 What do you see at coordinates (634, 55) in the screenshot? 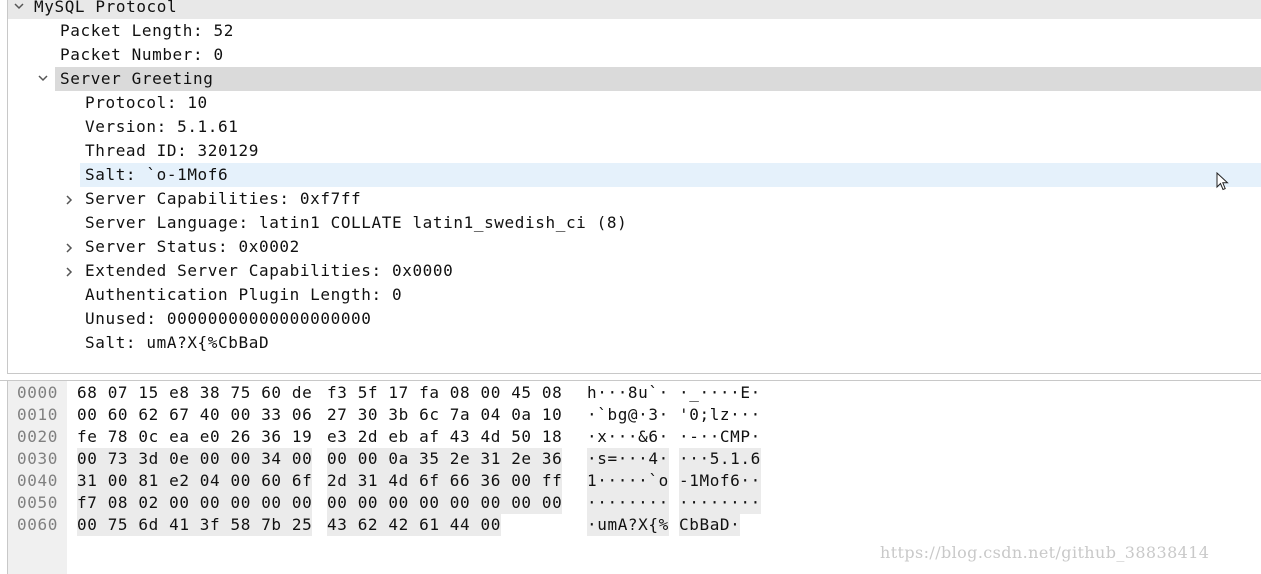
I see `tree-node-packet-number: Packet Number: 0` at bounding box center [634, 55].